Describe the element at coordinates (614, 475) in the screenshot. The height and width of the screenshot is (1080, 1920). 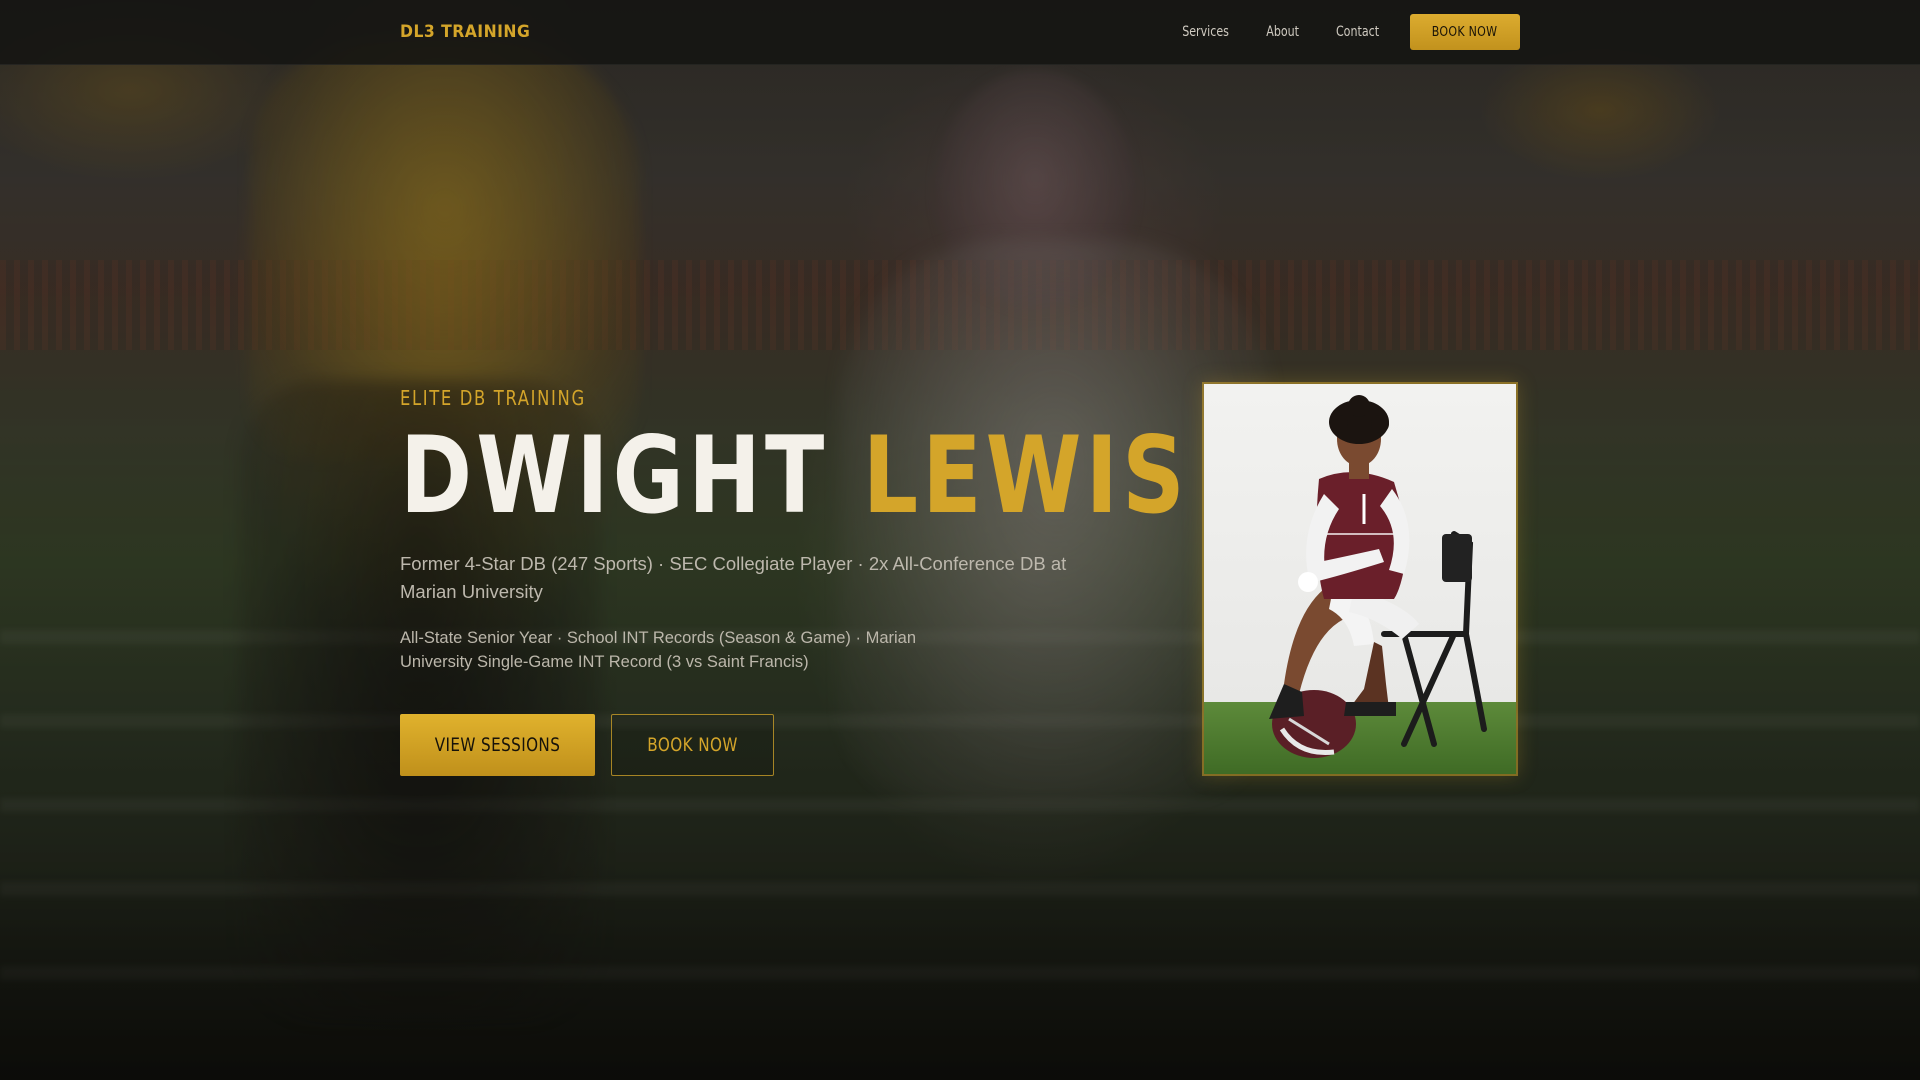
I see `hero-title-first: DWIGHT` at that location.